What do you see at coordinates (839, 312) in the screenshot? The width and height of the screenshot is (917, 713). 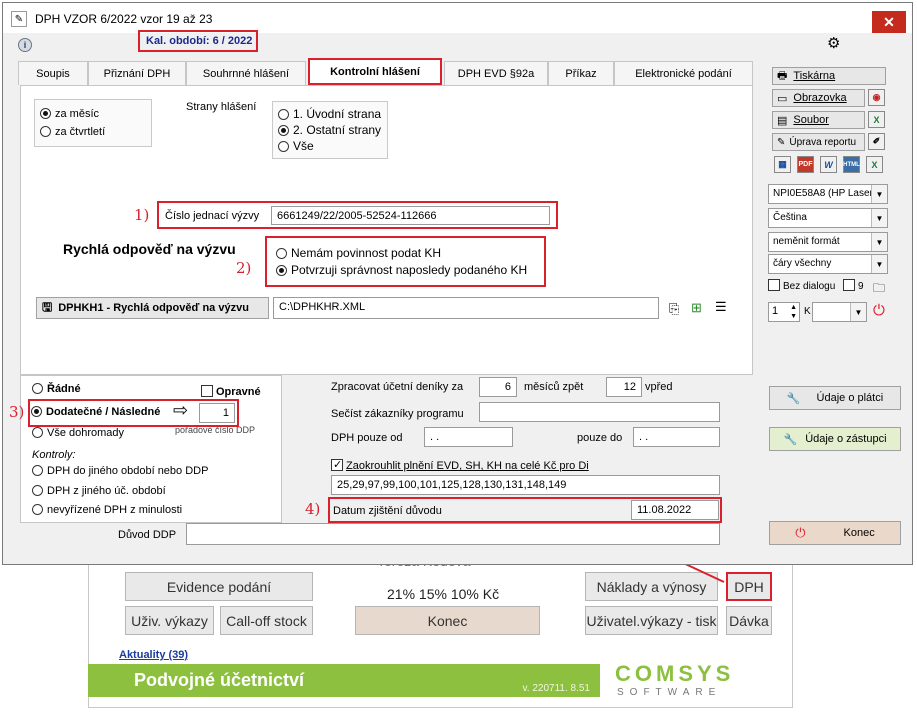 I see `spin-select: ▼` at bounding box center [839, 312].